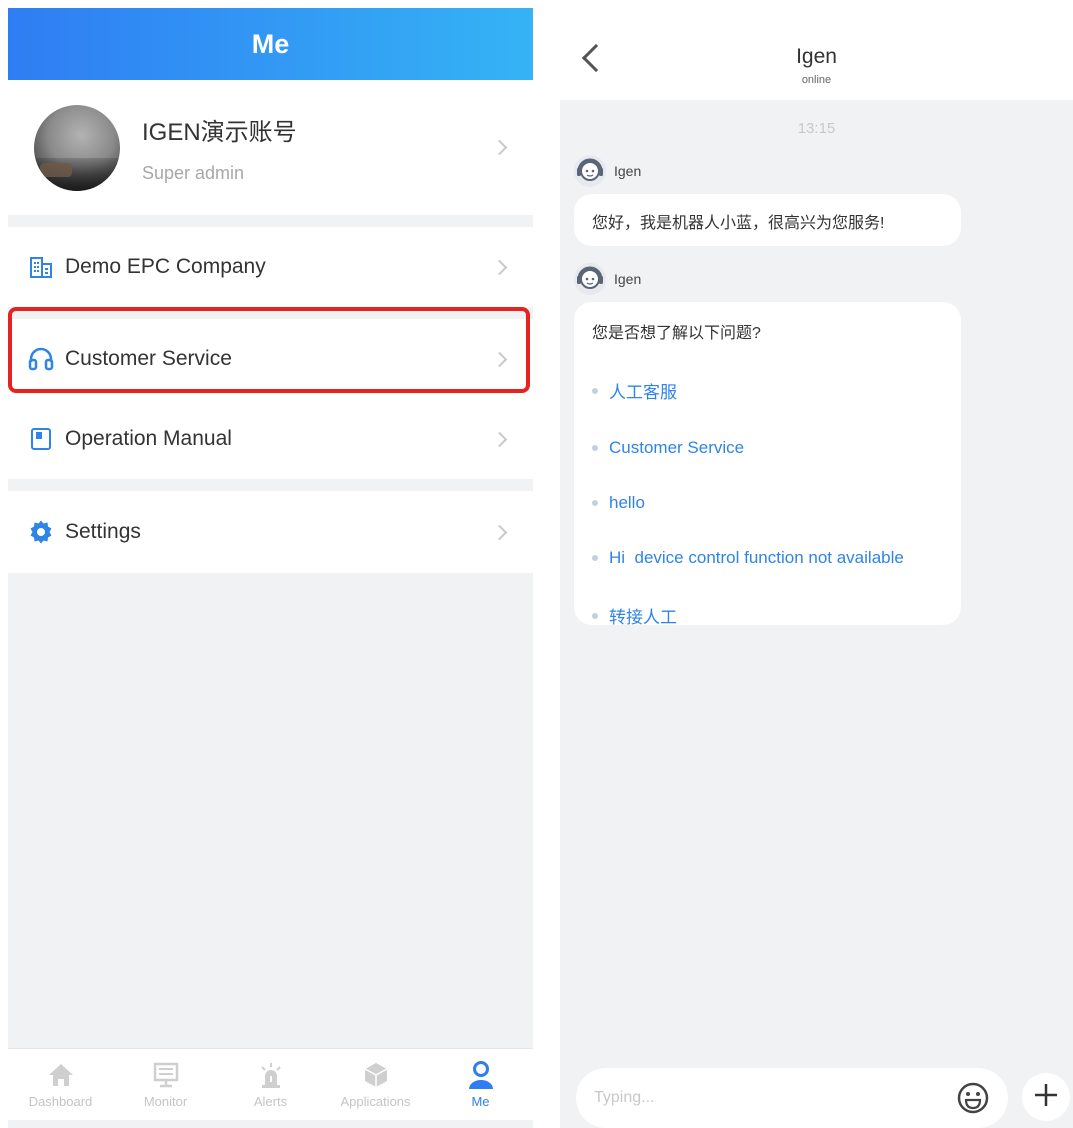 The width and height of the screenshot is (1073, 1128). I want to click on gear-icon, so click(41, 532).